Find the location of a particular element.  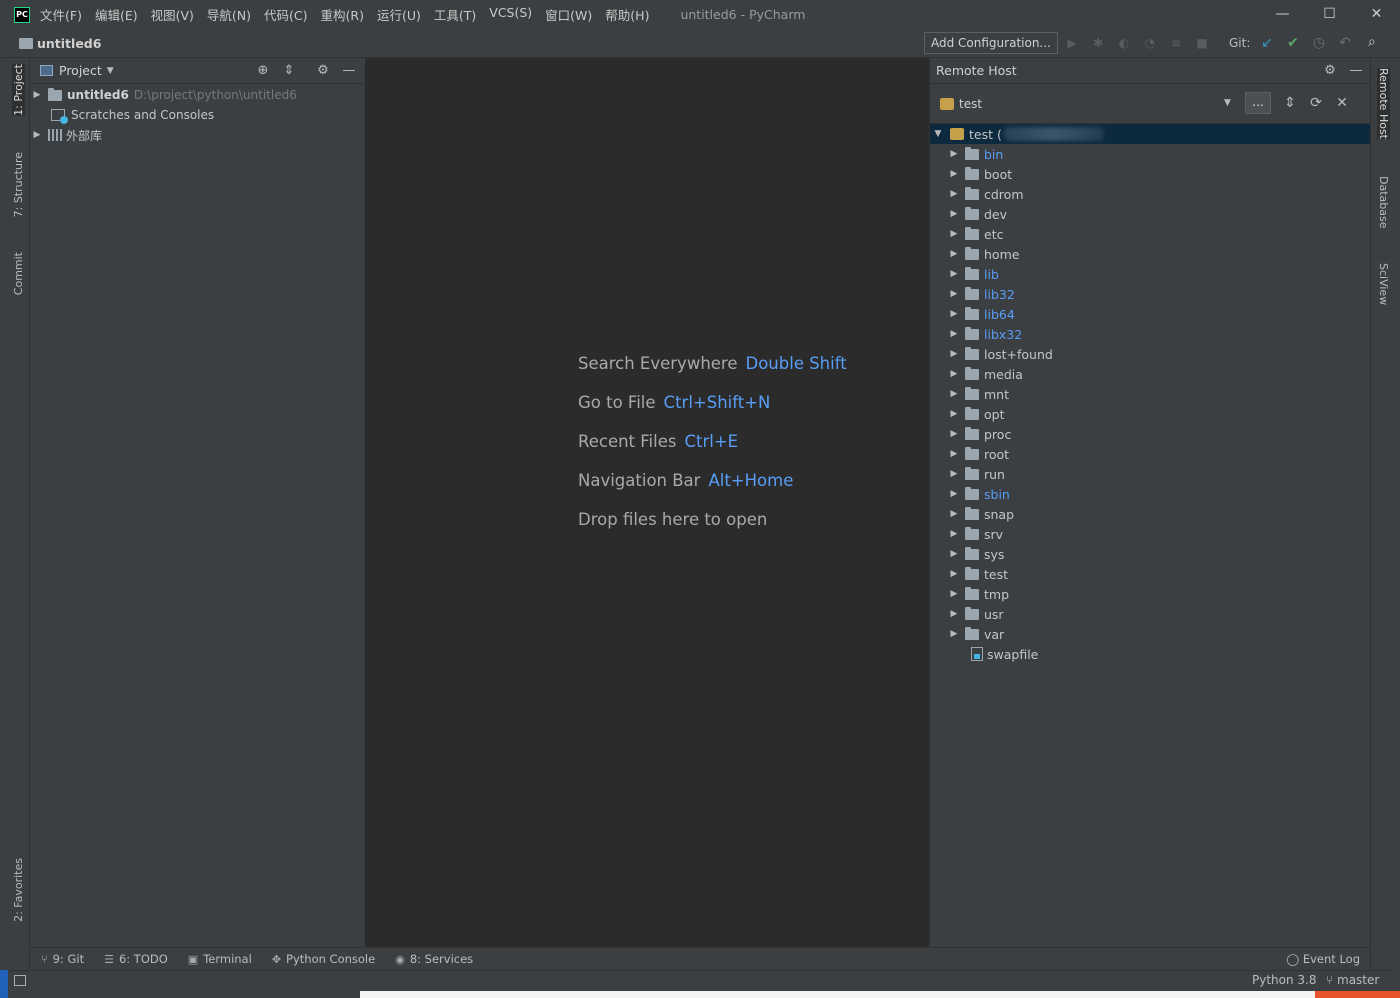

git-branch-widget: ⑂ master is located at coordinates (1352, 980).